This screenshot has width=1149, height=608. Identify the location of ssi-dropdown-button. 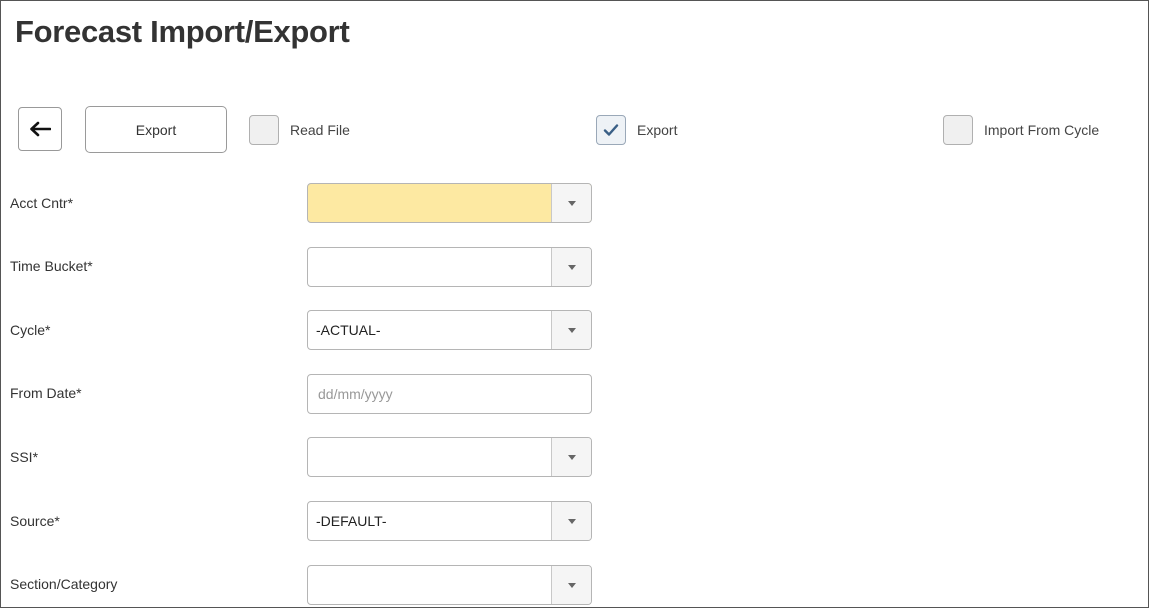
(571, 457).